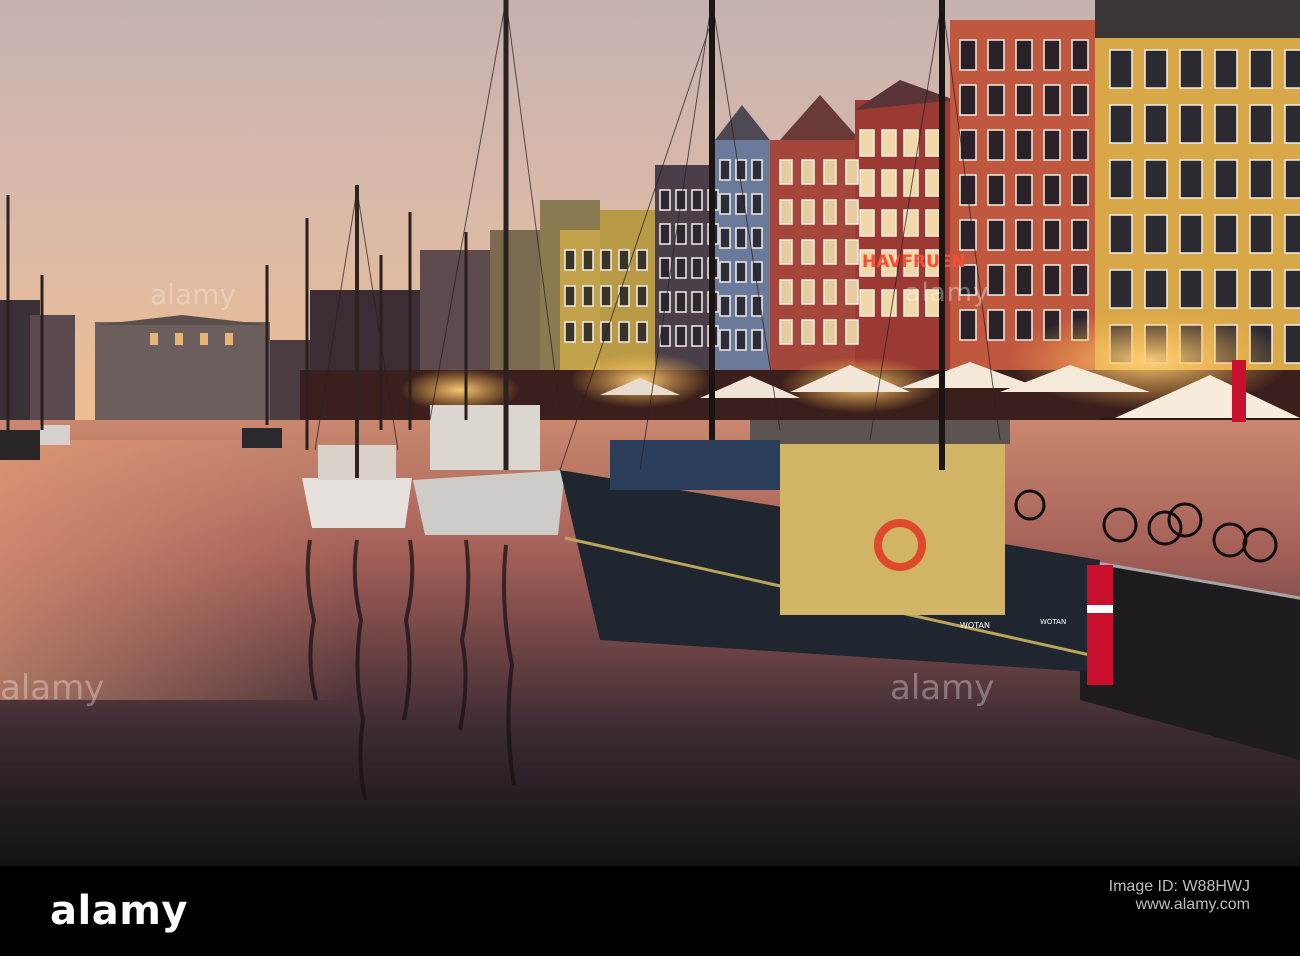 The image size is (1300, 956). Describe the element at coordinates (119, 911) in the screenshot. I see `alamy-logo: alamy` at that location.